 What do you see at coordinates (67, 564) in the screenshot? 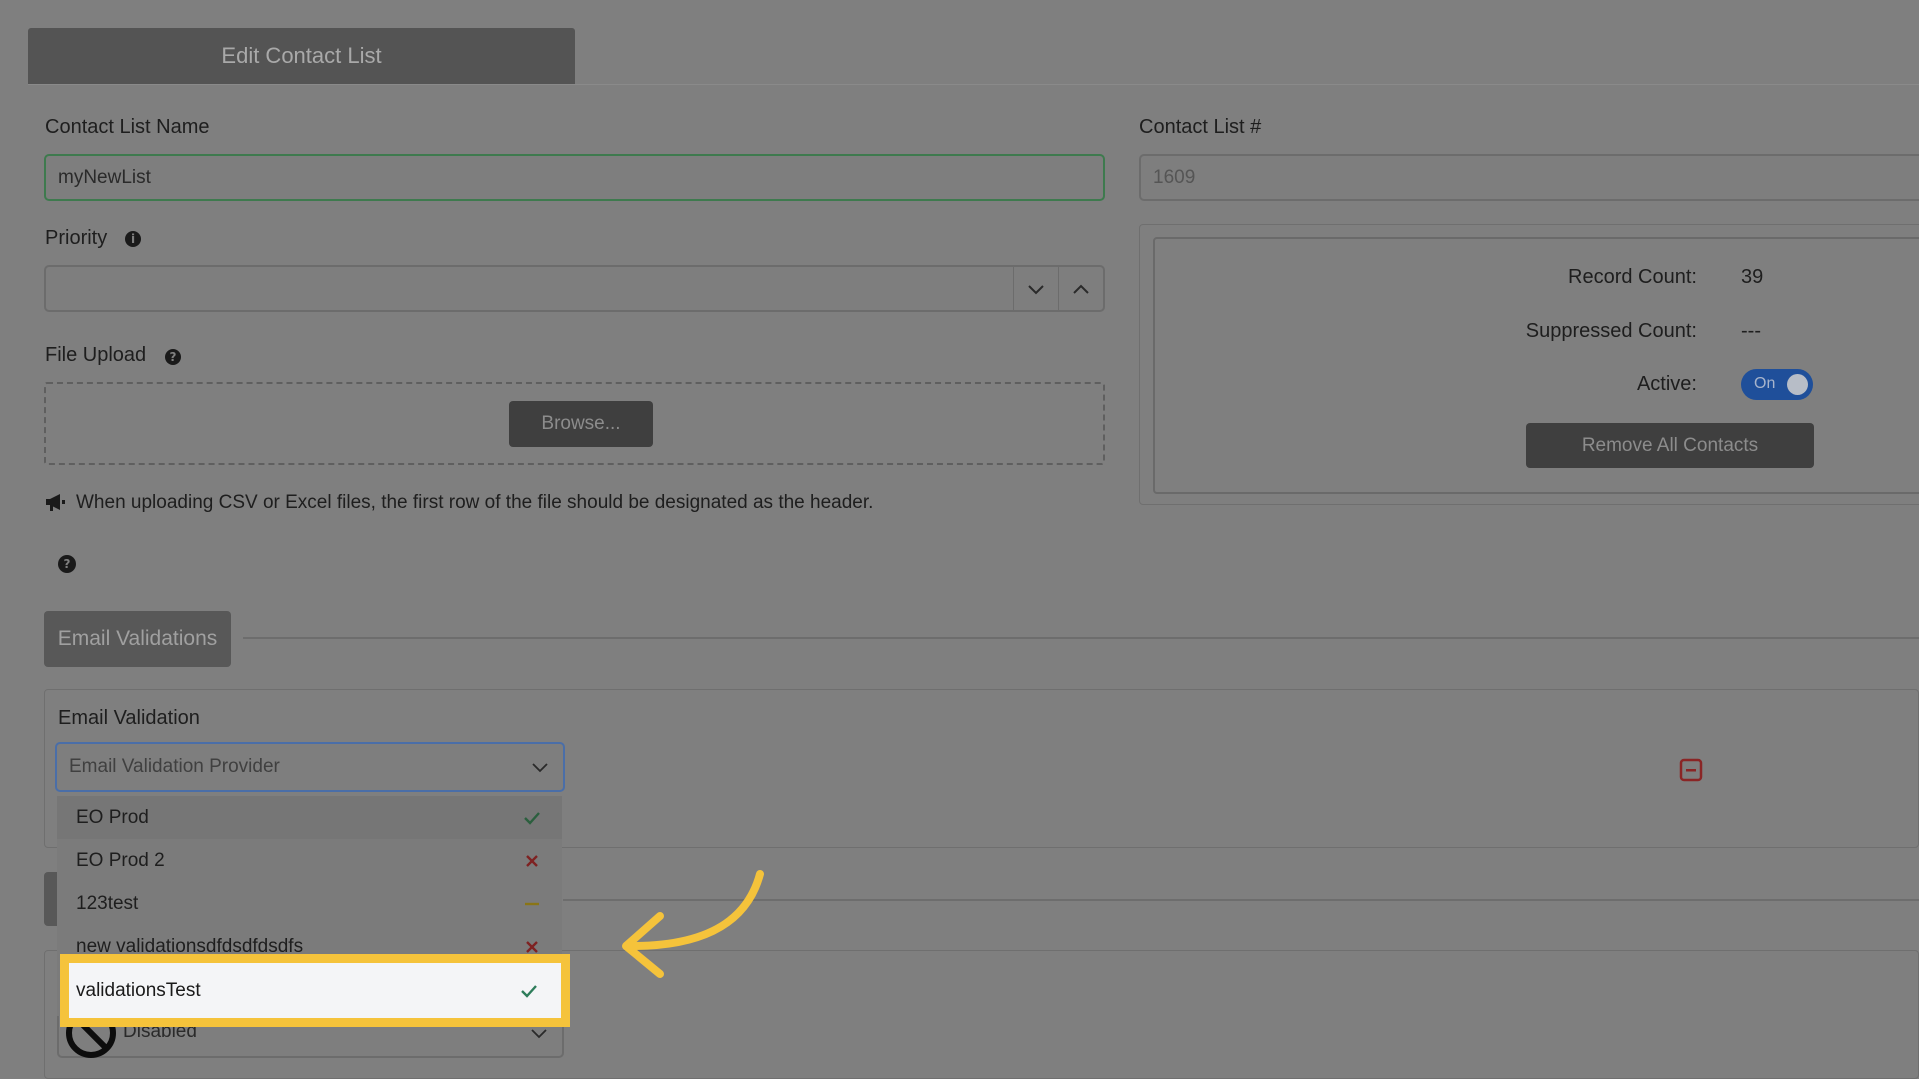
I see `help-icon: ?` at bounding box center [67, 564].